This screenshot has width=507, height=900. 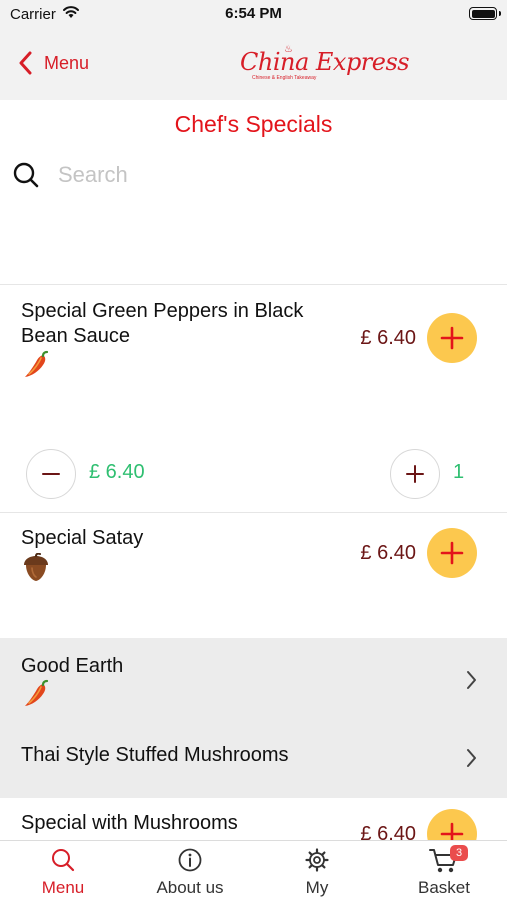 I want to click on line-total: £ 6.40, so click(x=117, y=472).